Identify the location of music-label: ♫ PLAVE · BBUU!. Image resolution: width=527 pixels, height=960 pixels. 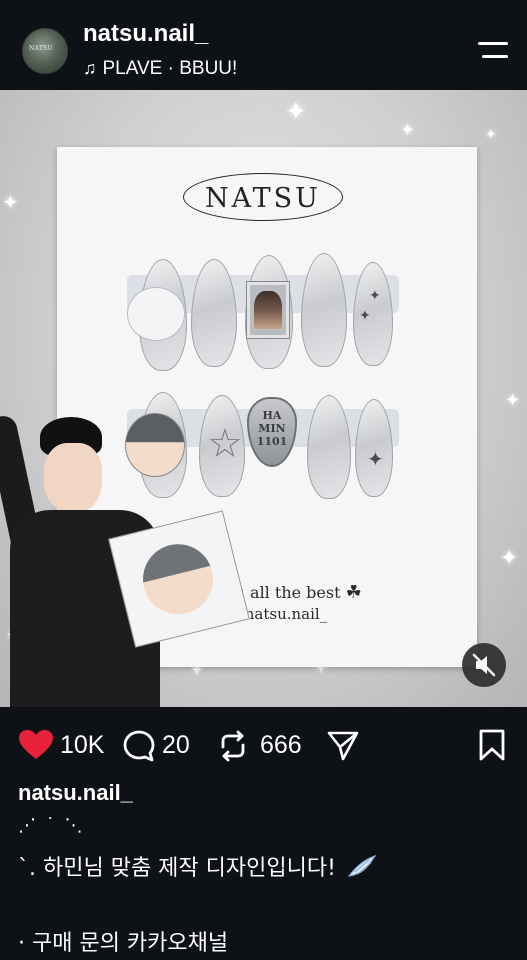
(160, 69).